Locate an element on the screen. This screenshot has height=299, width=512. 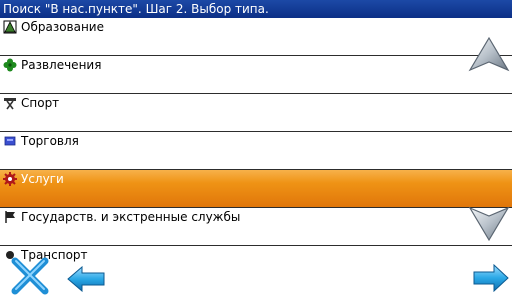
school-icon is located at coordinates (10, 27).